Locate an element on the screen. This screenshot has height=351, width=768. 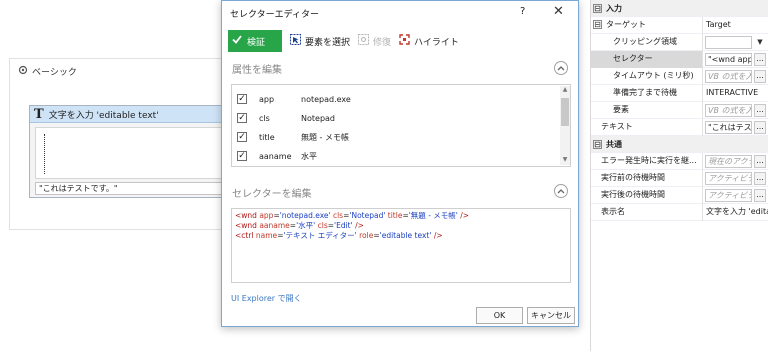
ok-button: OK is located at coordinates (499, 315).